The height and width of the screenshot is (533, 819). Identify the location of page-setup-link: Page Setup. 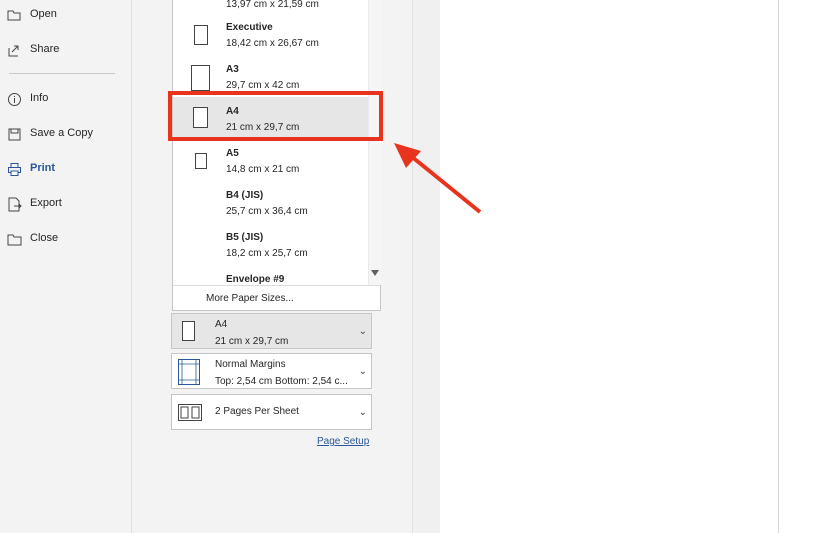
(343, 441).